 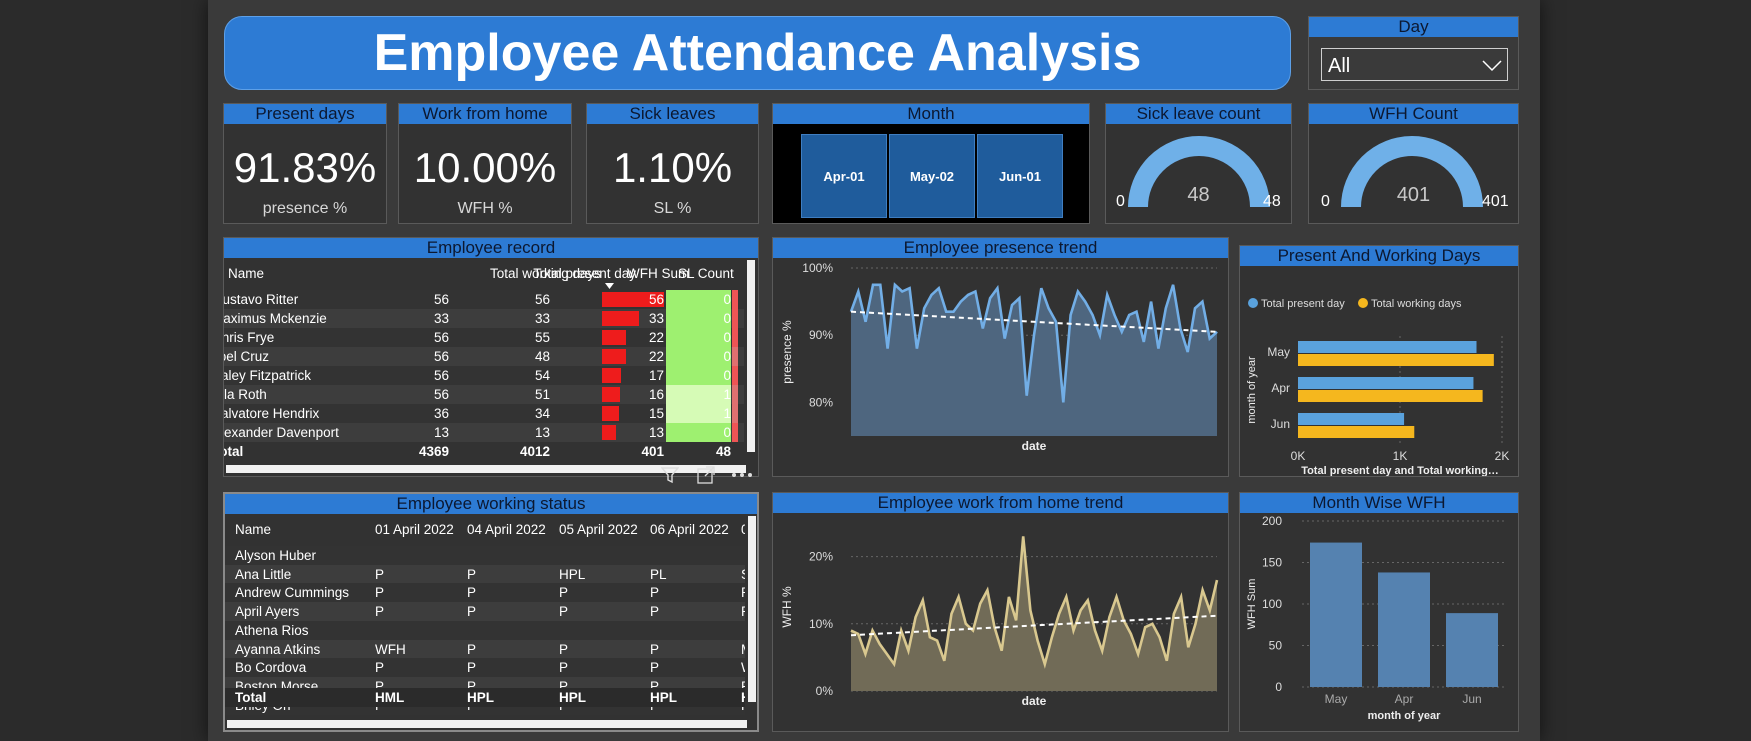 What do you see at coordinates (656, 299) in the screenshot?
I see `cell-wfh: 56` at bounding box center [656, 299].